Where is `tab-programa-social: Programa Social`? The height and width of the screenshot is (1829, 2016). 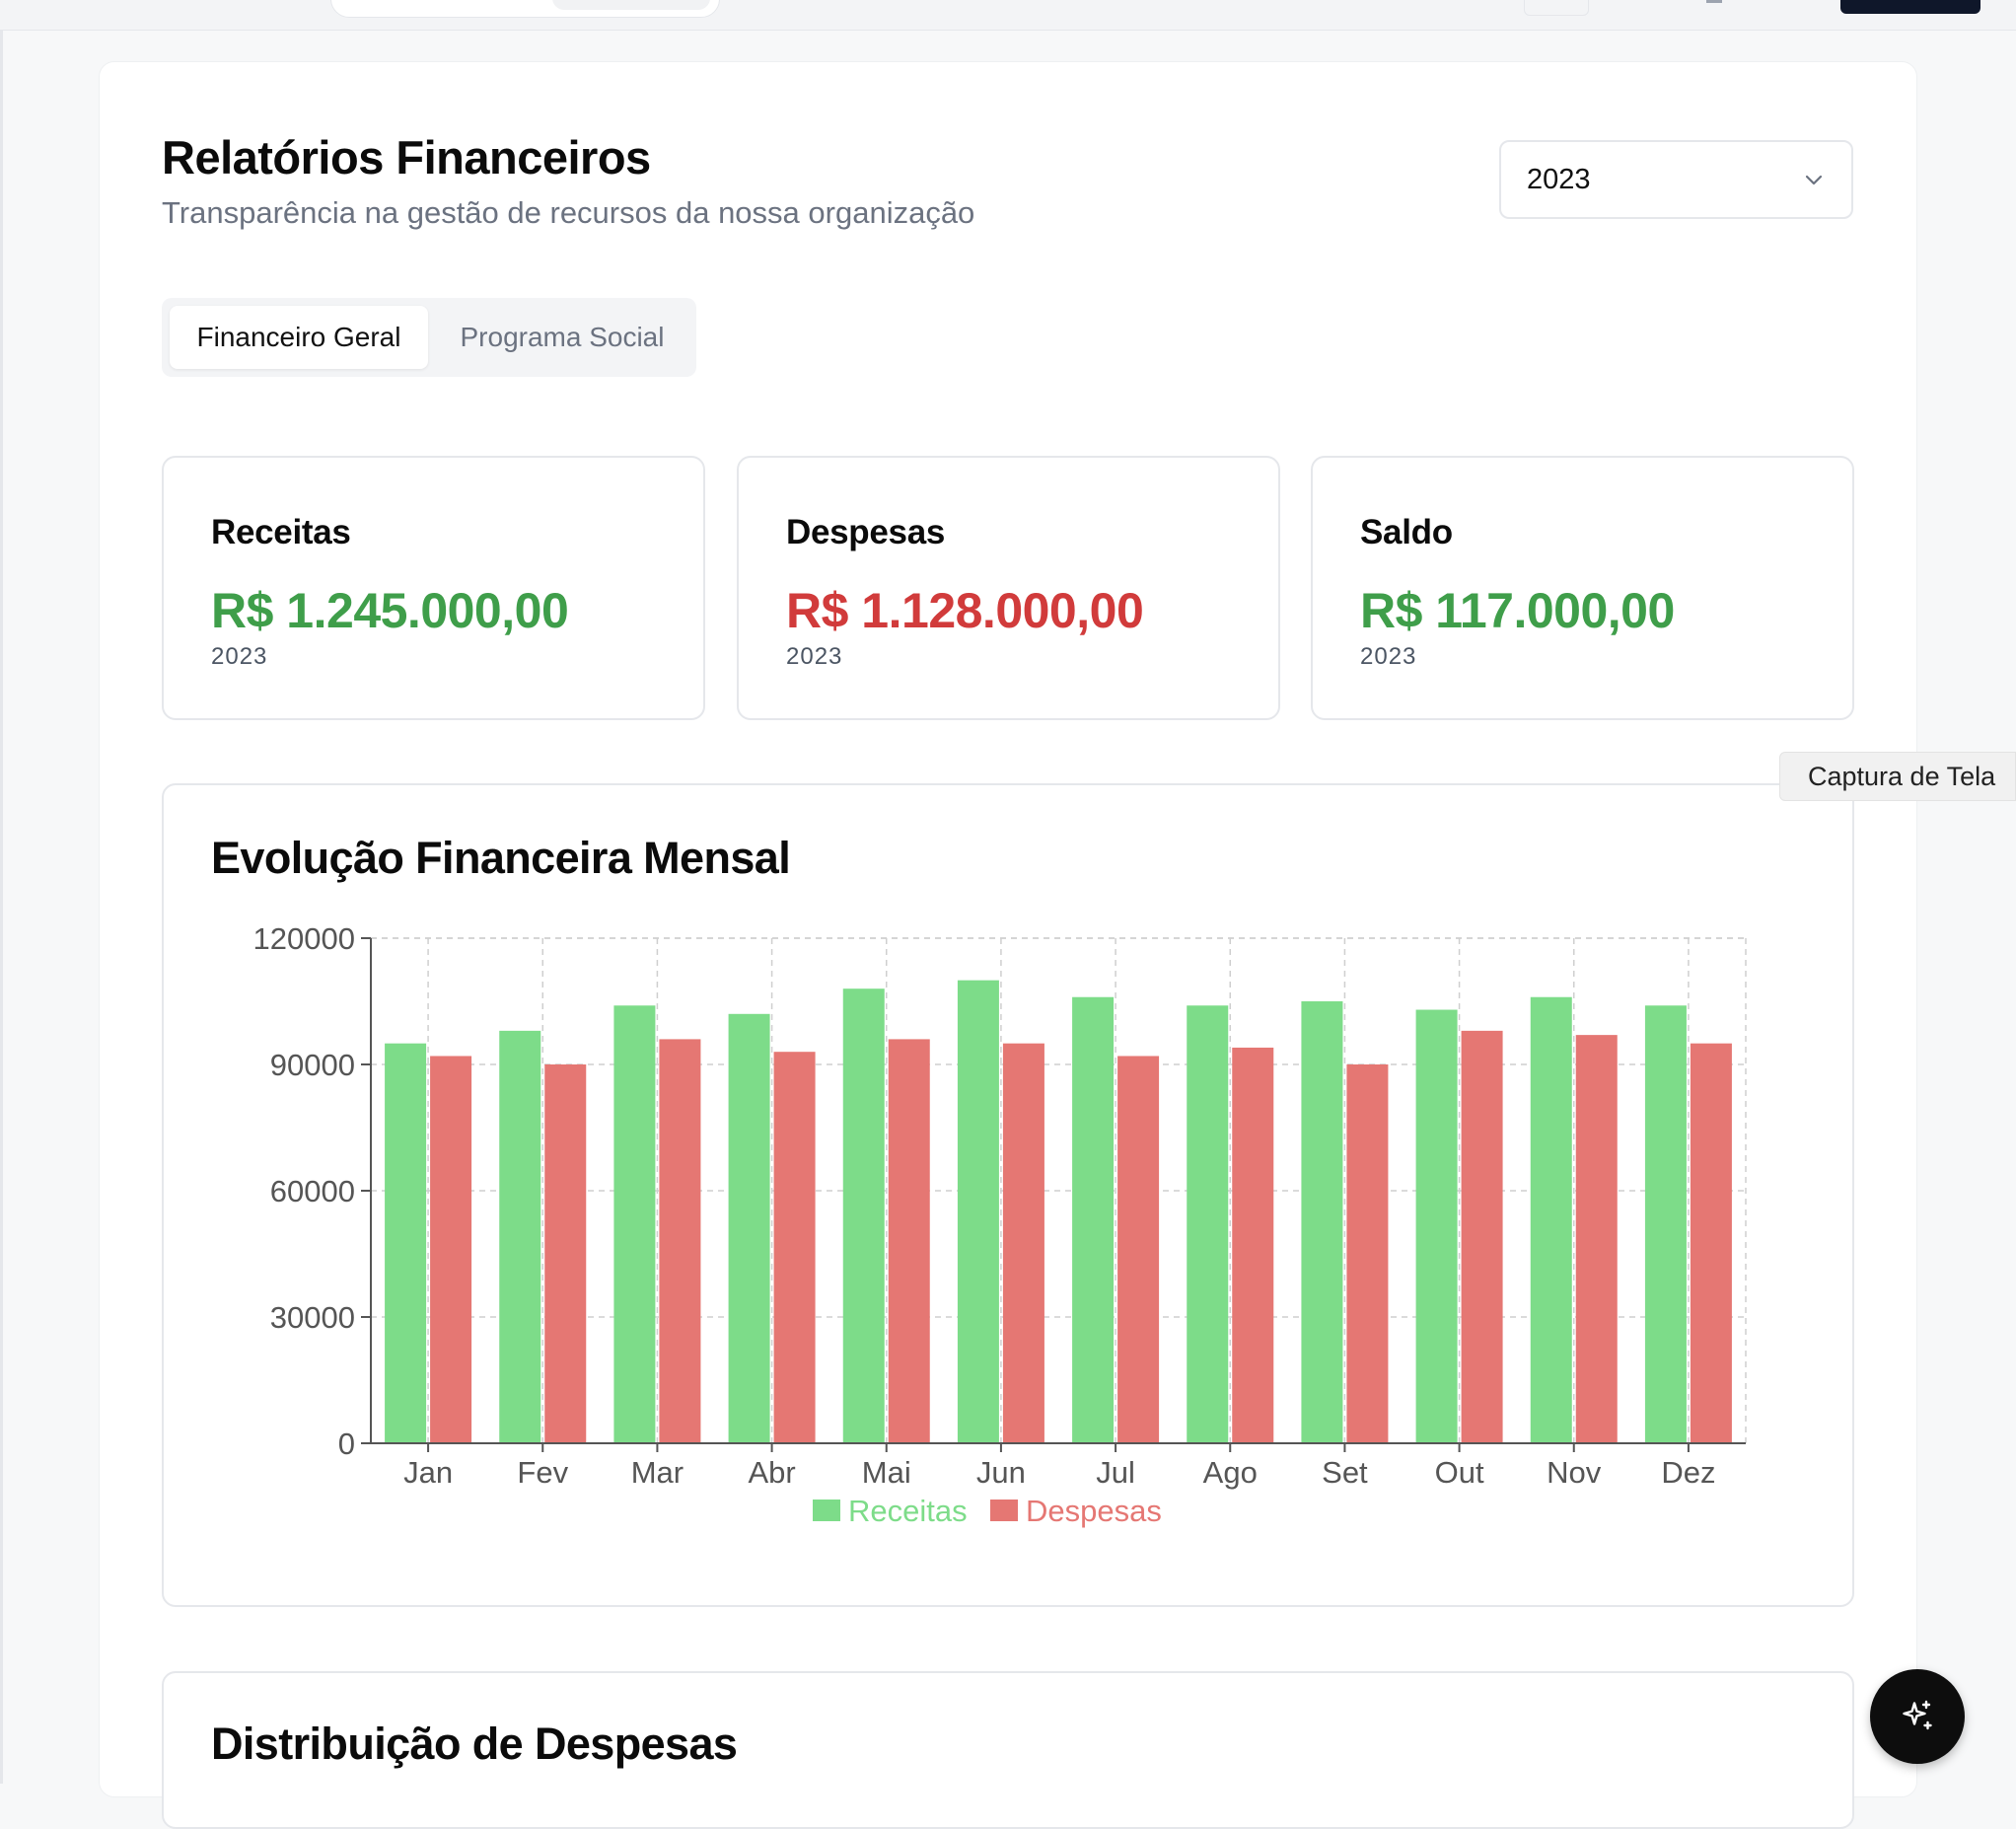
tab-programa-social: Programa Social is located at coordinates (562, 338).